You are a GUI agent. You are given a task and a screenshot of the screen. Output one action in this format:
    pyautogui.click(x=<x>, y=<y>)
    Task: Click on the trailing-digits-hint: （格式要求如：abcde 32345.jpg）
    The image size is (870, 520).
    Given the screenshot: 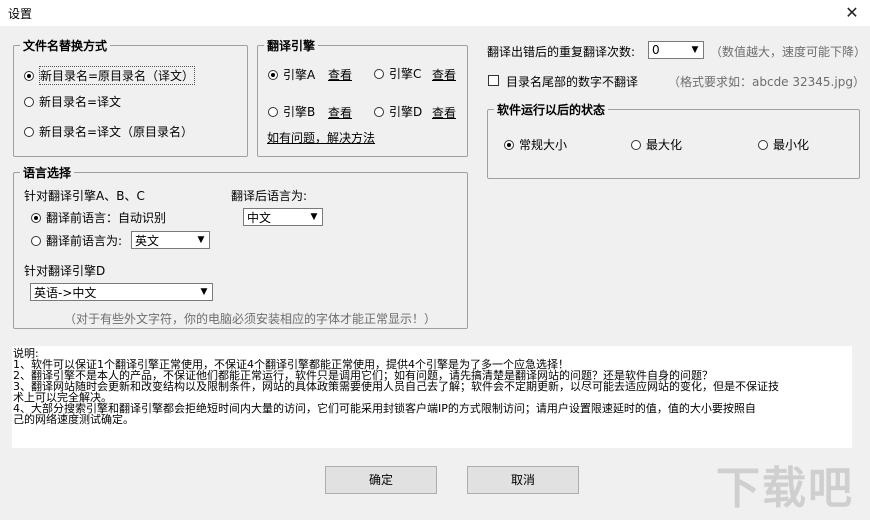 What is the action you would take?
    pyautogui.click(x=766, y=82)
    